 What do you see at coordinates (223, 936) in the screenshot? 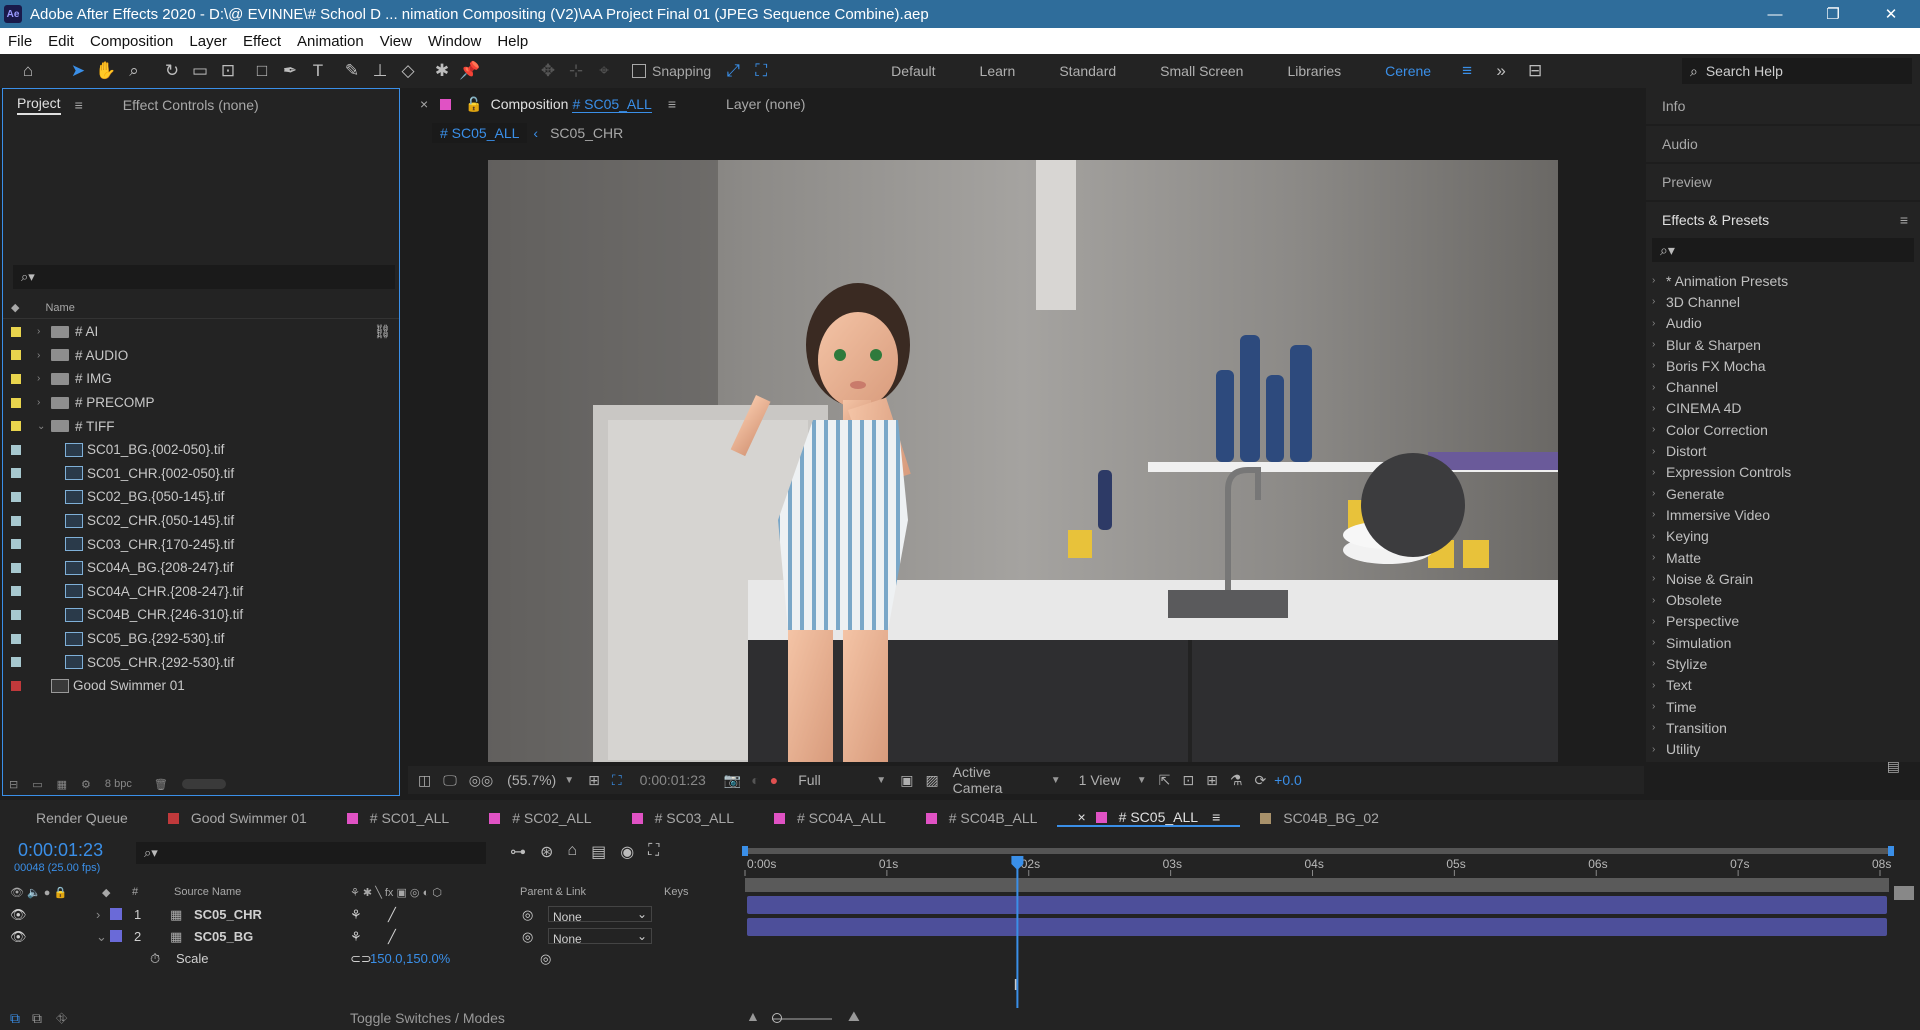
I see `layer-name: SC05_BG` at bounding box center [223, 936].